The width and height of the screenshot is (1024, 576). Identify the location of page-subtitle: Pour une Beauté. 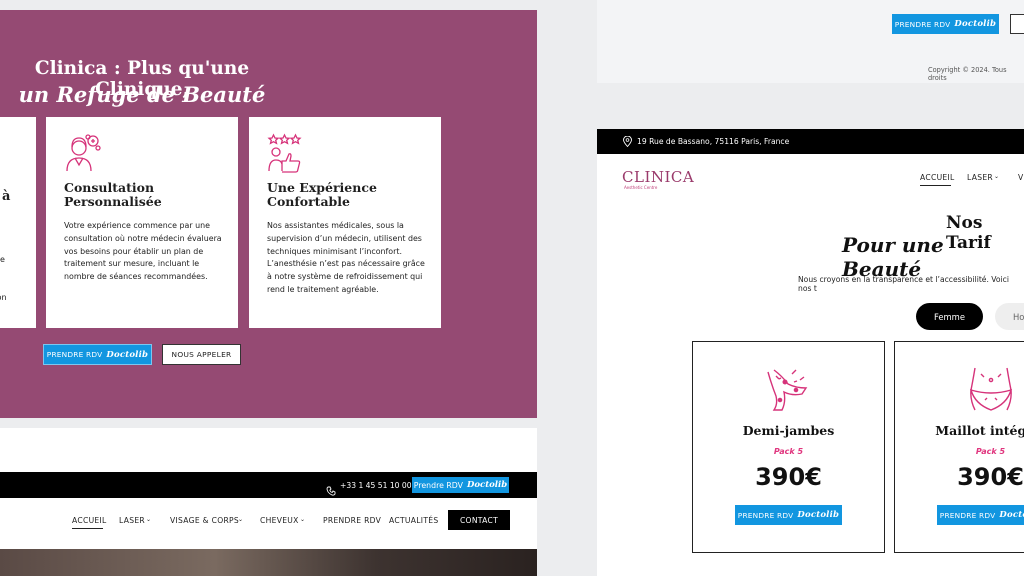
(893, 257).